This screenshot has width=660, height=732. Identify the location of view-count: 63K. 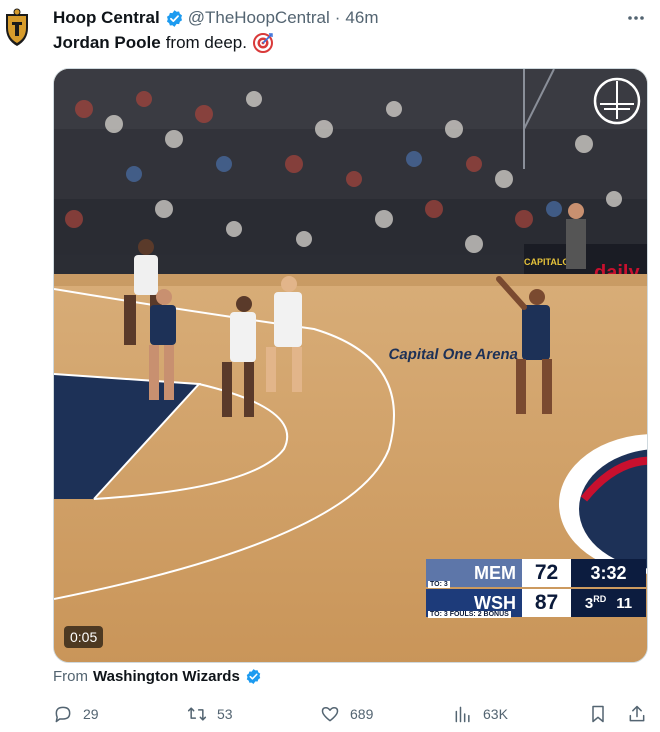
(495, 714).